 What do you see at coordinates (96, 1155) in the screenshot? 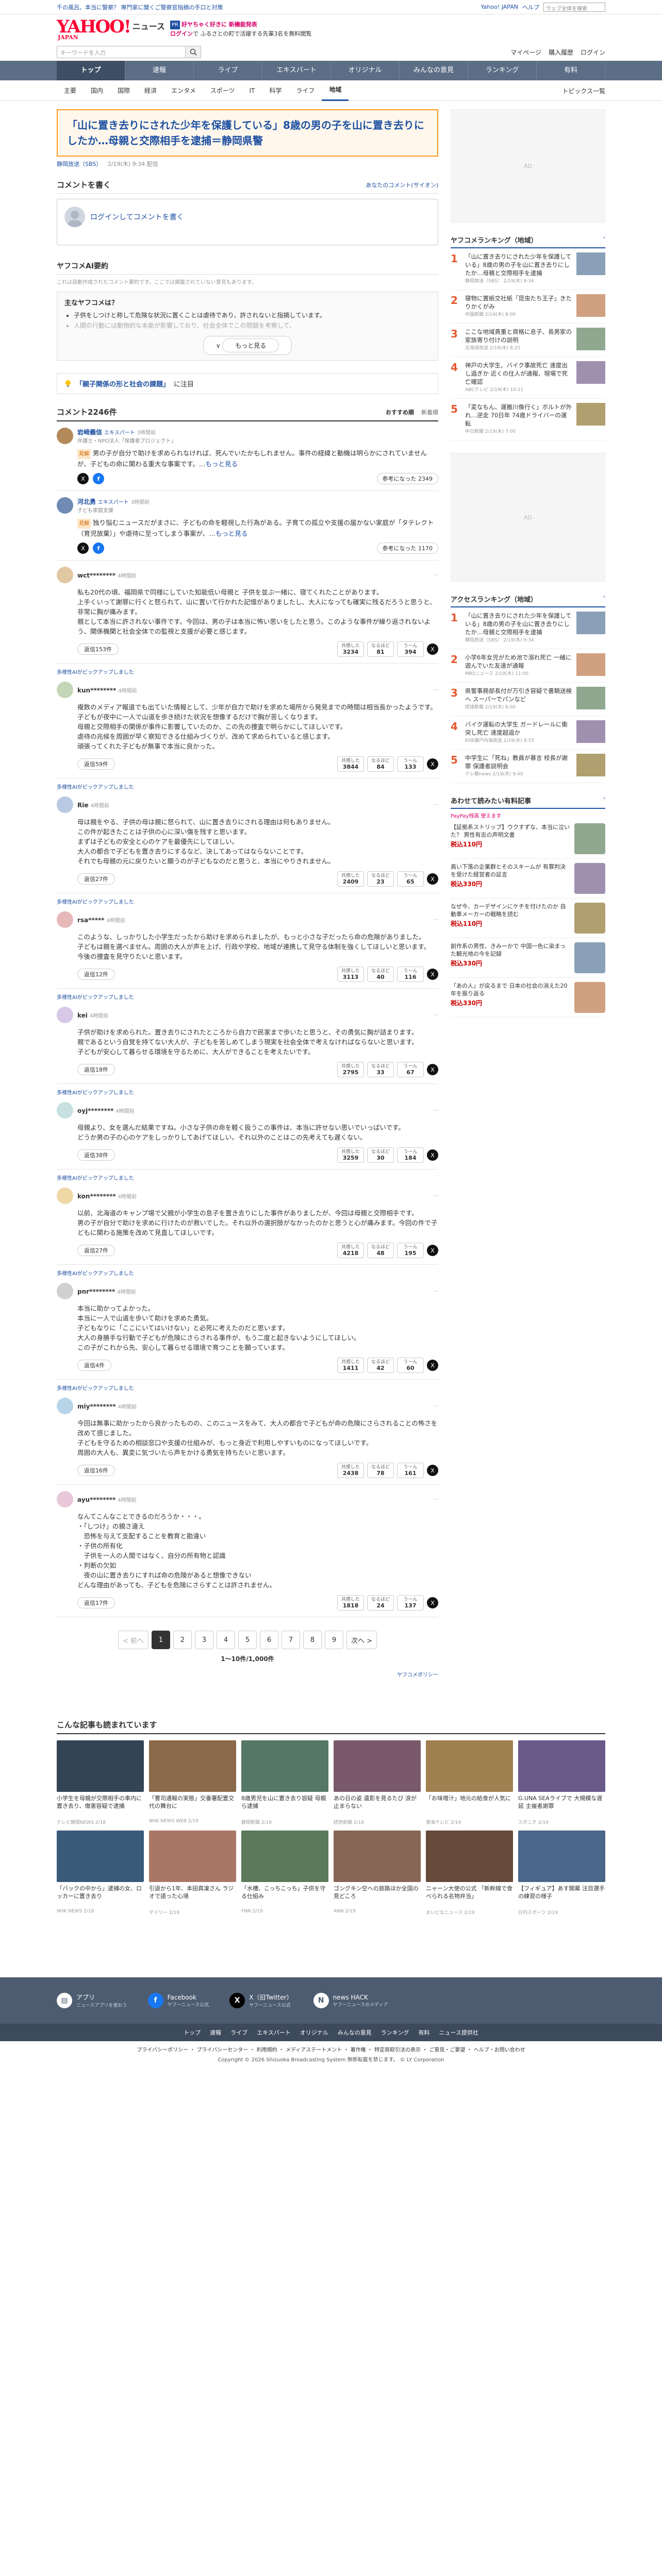
I see `replies-button: 返信38件` at bounding box center [96, 1155].